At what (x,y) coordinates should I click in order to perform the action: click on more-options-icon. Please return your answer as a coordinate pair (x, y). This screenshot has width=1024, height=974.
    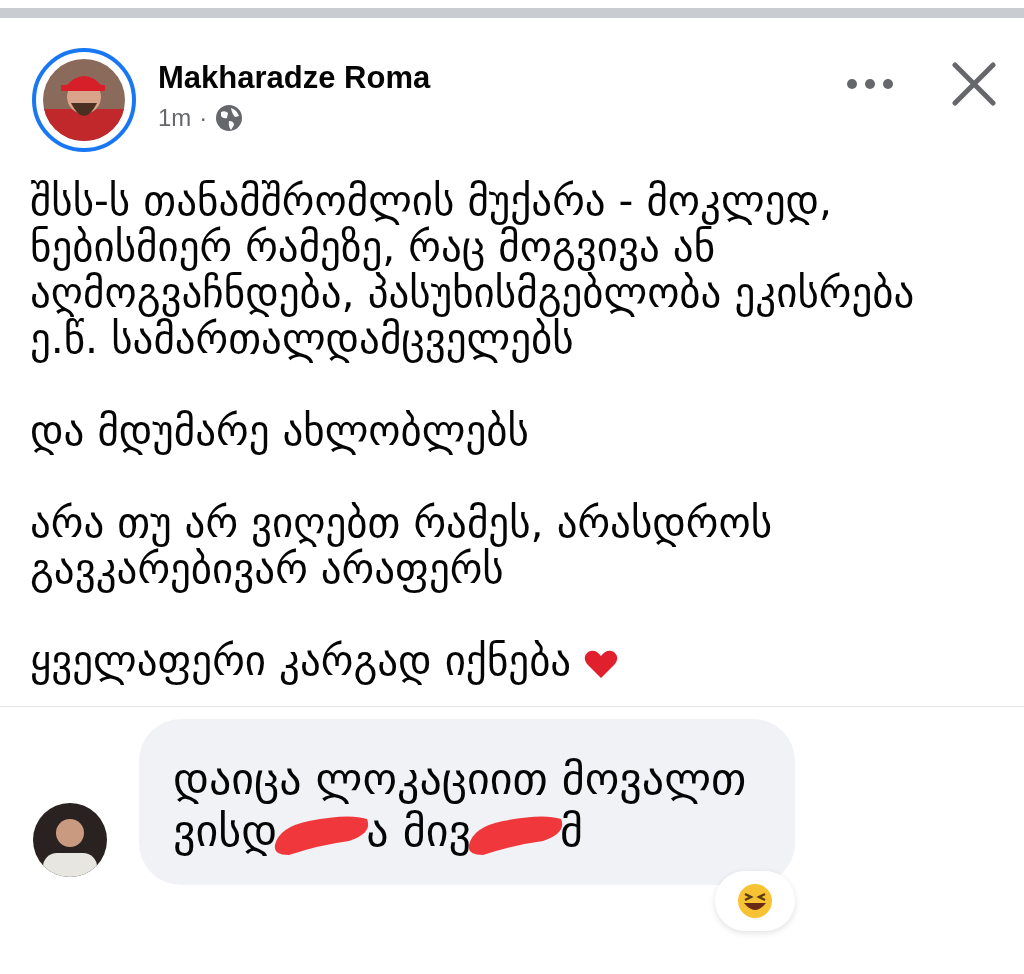
    Looking at the image, I should click on (870, 84).